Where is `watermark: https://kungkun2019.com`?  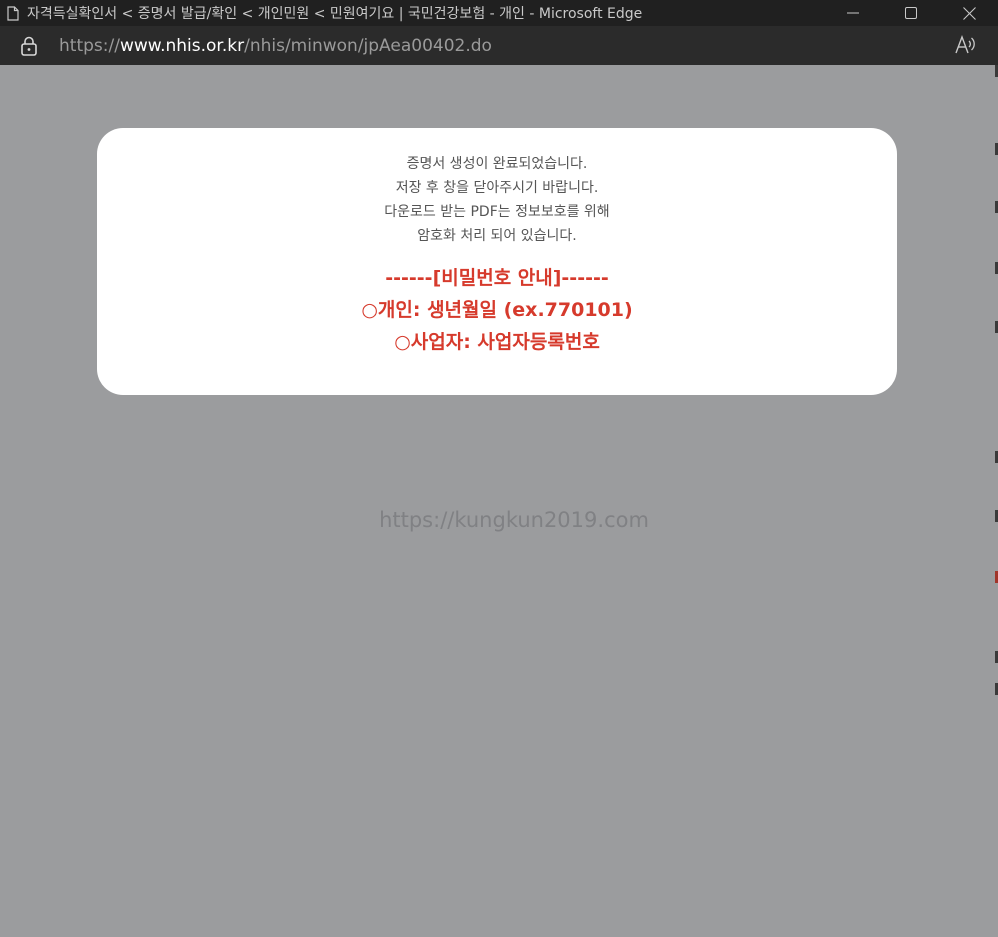 watermark: https://kungkun2019.com is located at coordinates (514, 520).